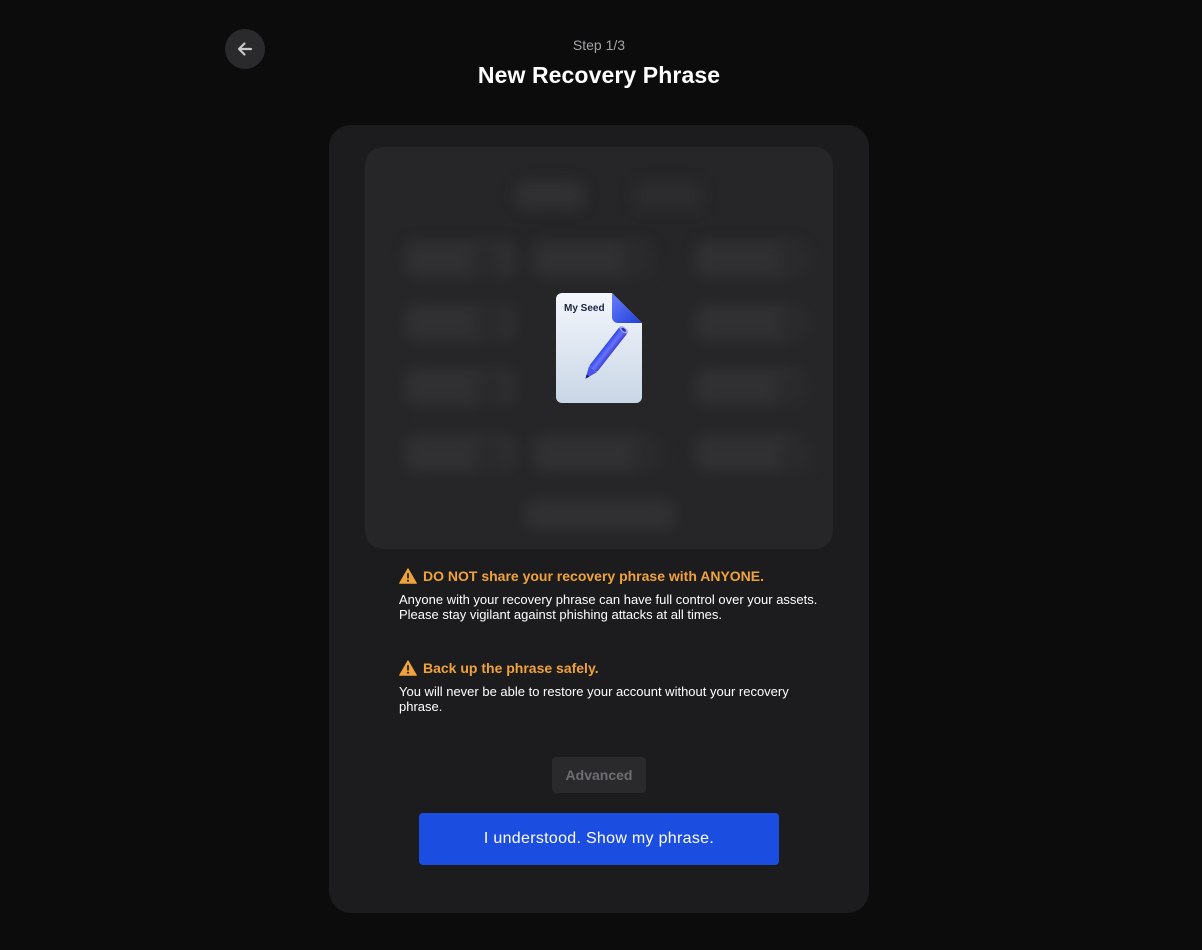 The width and height of the screenshot is (1202, 950). Describe the element at coordinates (599, 839) in the screenshot. I see `show-phrase-button: I understood. Show my phrase.` at that location.